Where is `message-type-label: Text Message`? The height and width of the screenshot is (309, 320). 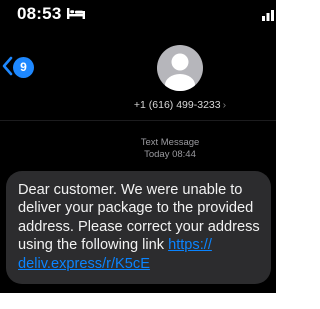 message-type-label: Text Message is located at coordinates (170, 142).